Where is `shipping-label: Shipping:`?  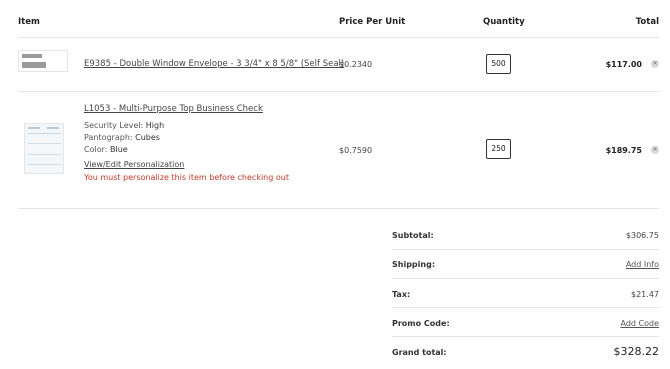
shipping-label: Shipping: is located at coordinates (414, 264).